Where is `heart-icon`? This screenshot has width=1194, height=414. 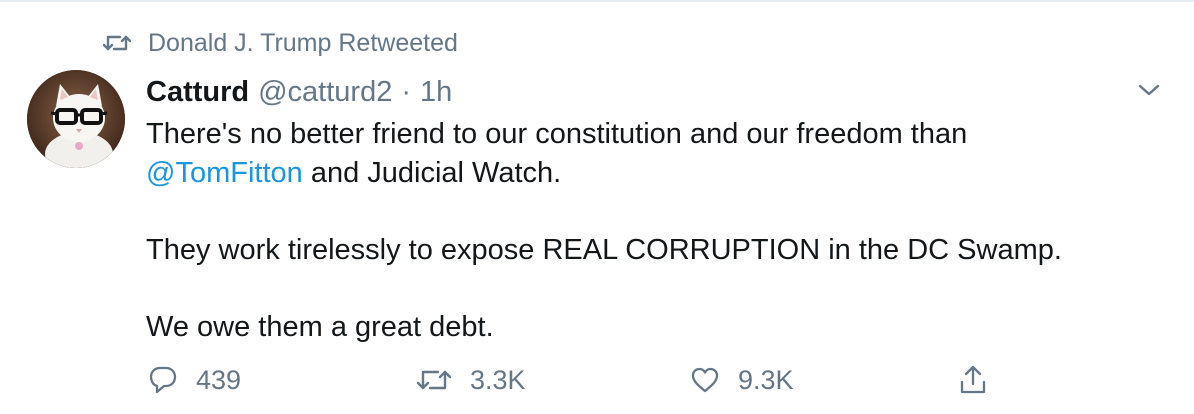
heart-icon is located at coordinates (705, 380).